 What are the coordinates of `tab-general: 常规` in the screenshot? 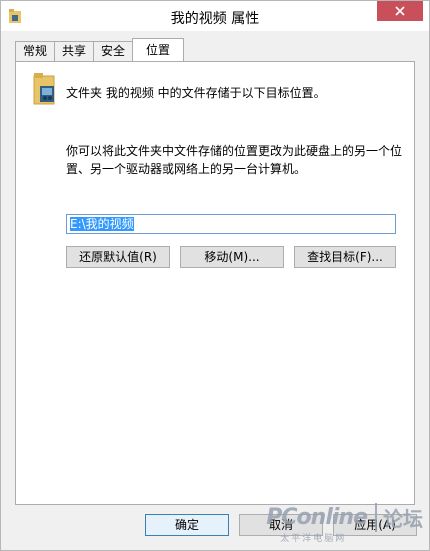 It's located at (35, 51).